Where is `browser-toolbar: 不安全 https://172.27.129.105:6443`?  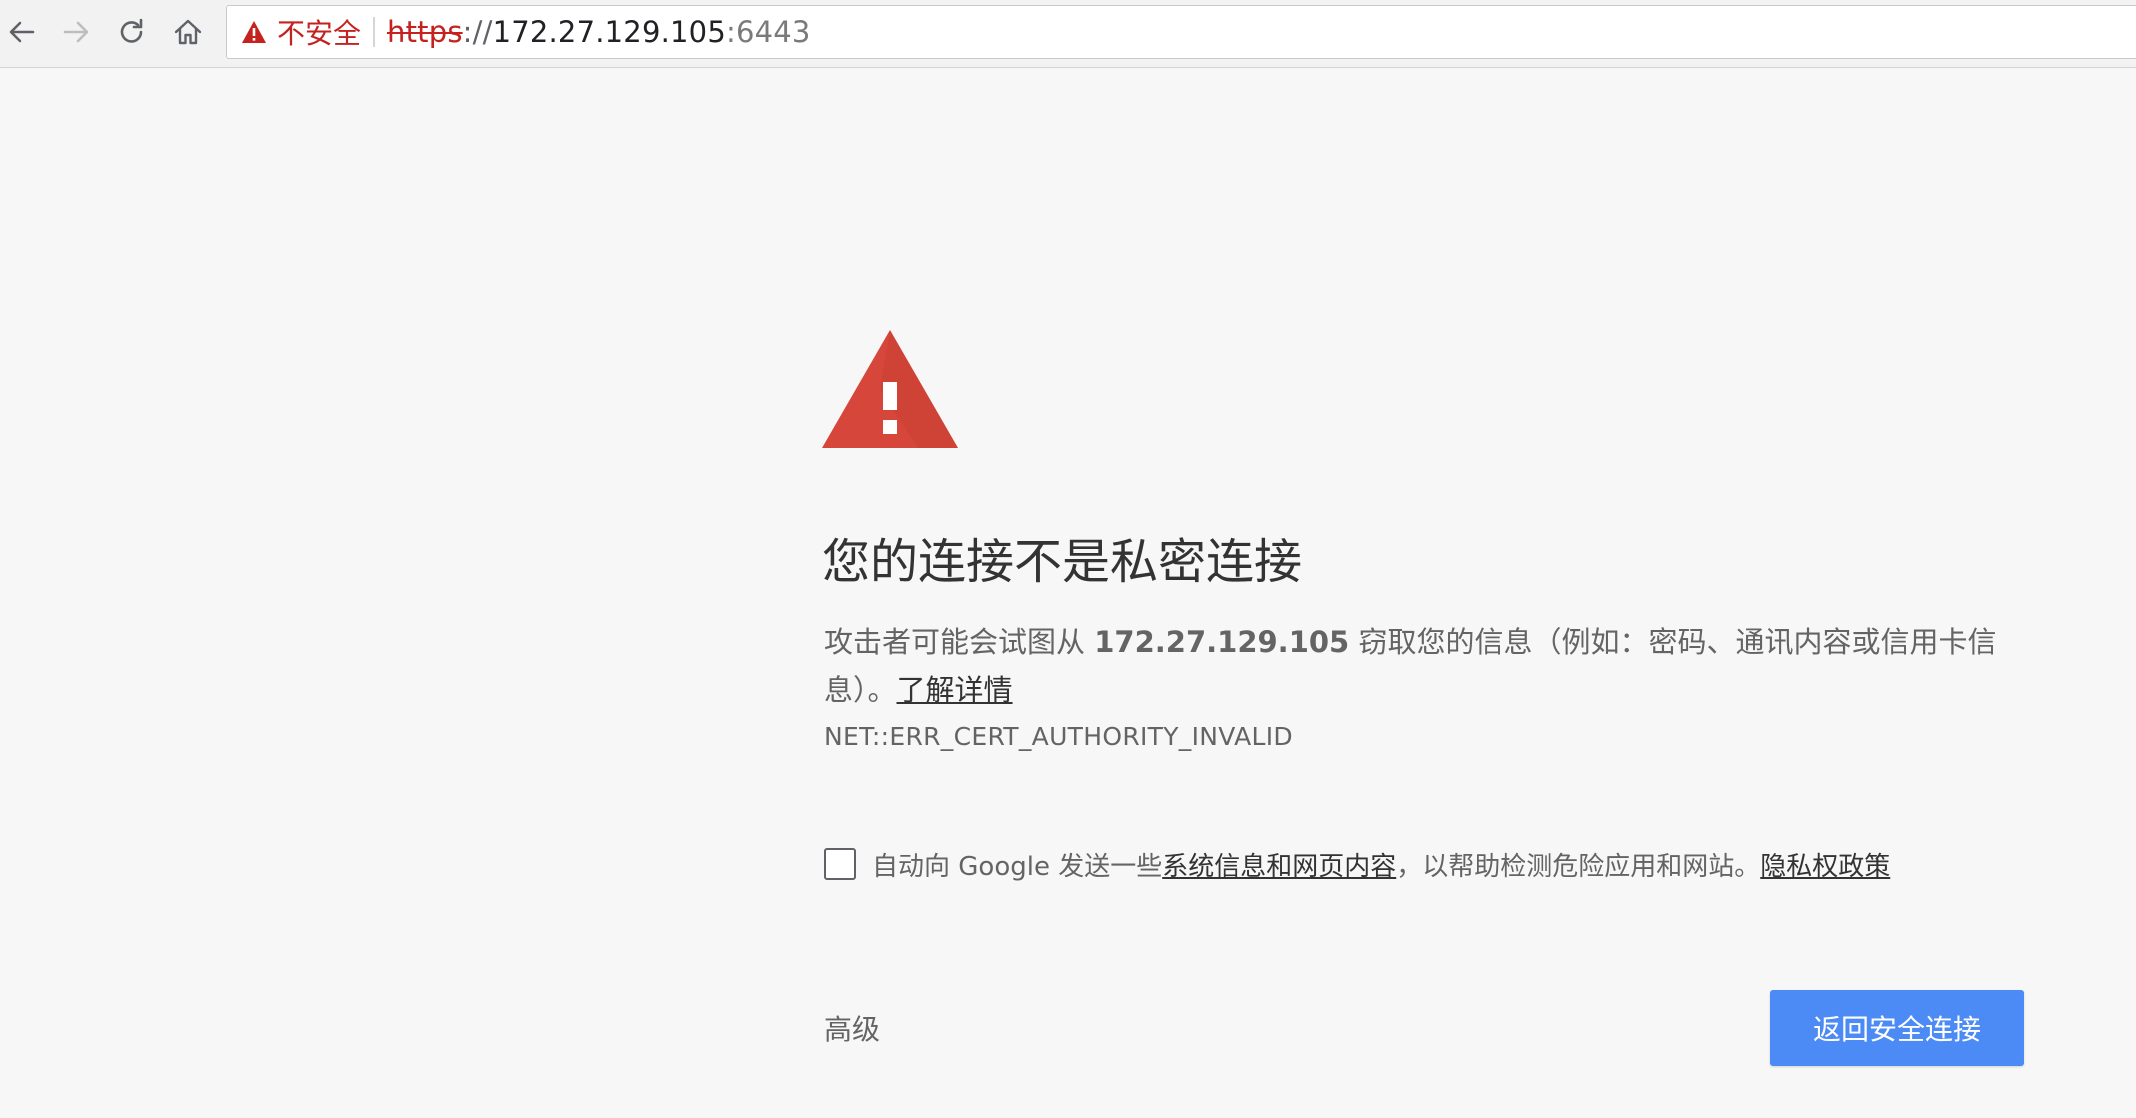 browser-toolbar: 不安全 https://172.27.129.105:6443 is located at coordinates (1068, 34).